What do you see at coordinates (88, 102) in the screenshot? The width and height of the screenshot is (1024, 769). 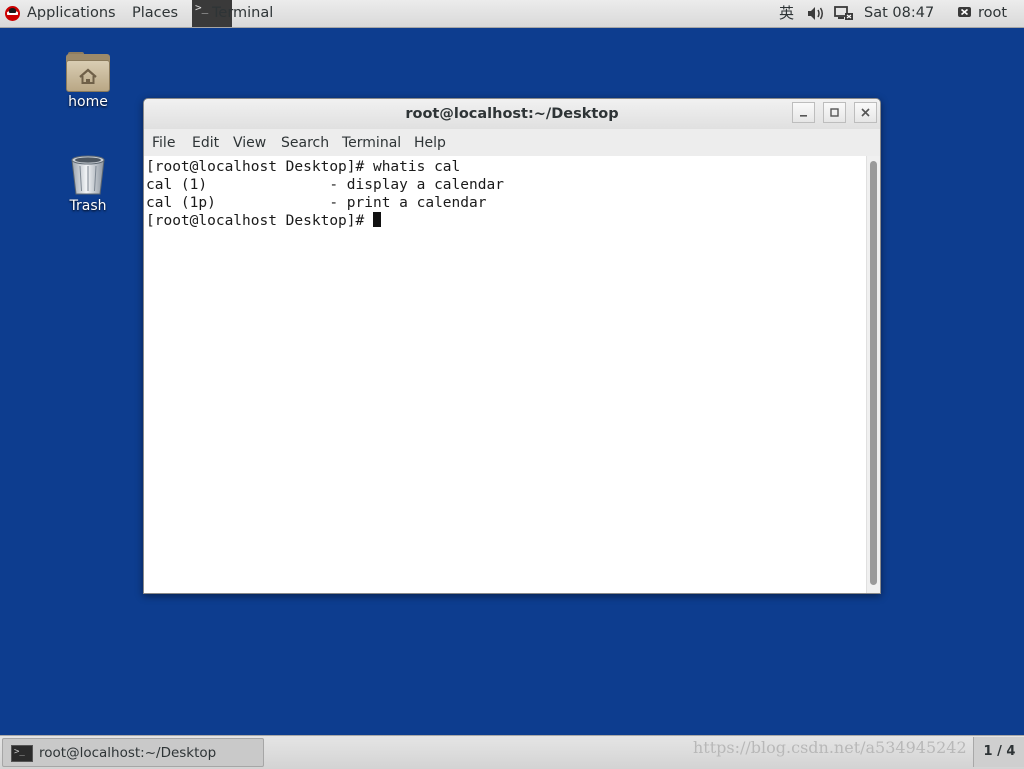 I see `desktop-icon-label: home` at bounding box center [88, 102].